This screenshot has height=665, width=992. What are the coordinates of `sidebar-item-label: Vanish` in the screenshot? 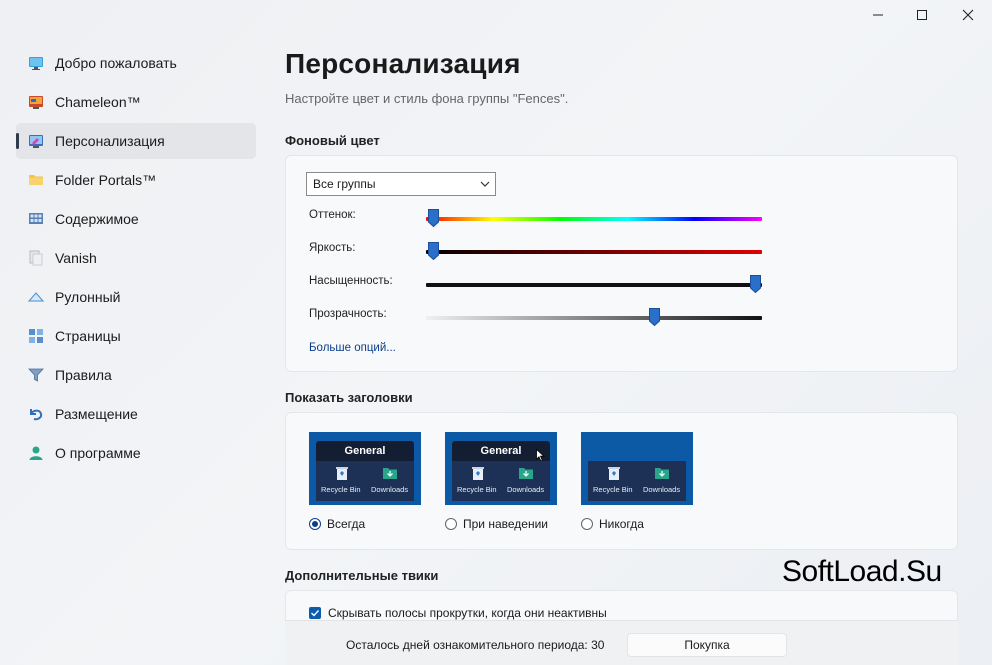 It's located at (76, 258).